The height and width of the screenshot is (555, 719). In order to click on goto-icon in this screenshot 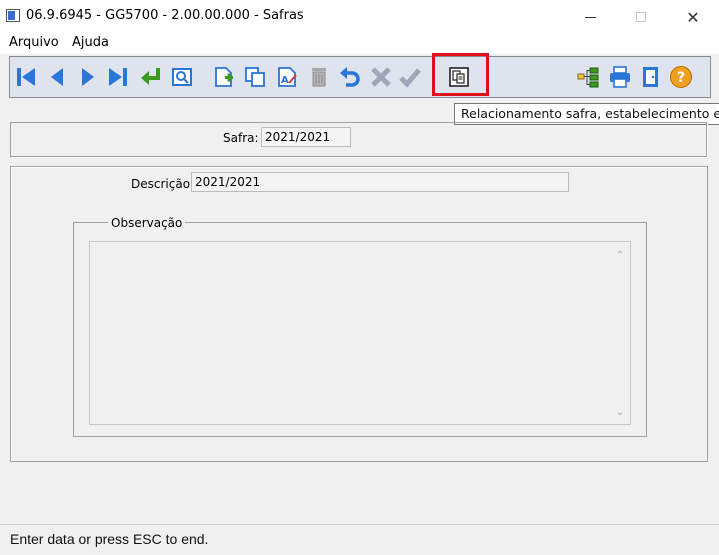, I will do `click(151, 77)`.